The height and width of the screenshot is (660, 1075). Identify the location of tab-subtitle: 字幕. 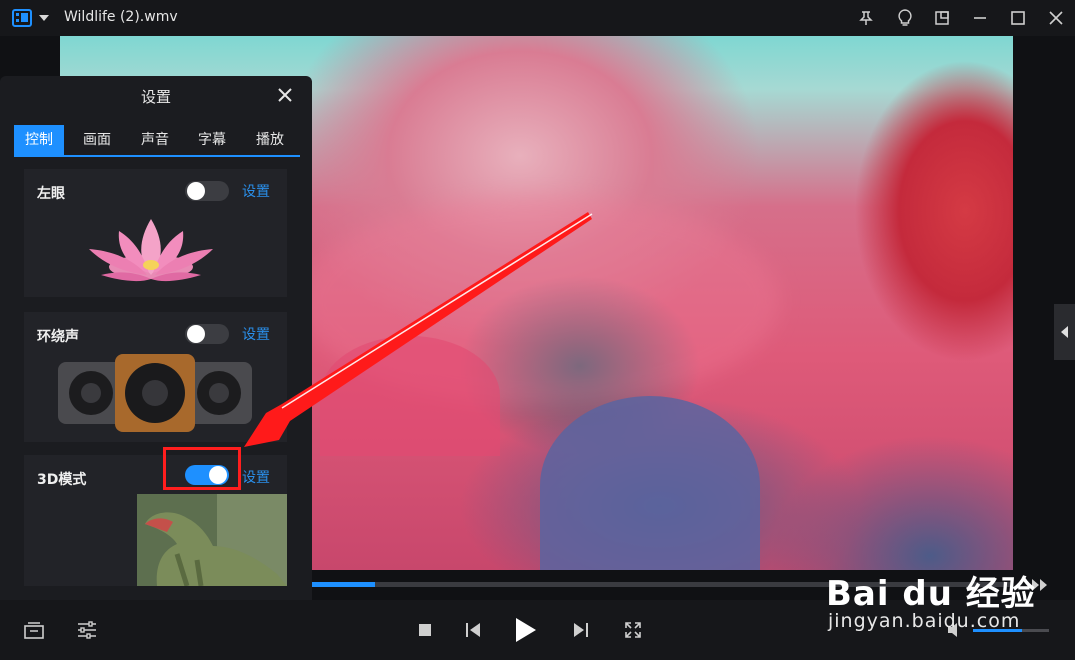
(212, 140).